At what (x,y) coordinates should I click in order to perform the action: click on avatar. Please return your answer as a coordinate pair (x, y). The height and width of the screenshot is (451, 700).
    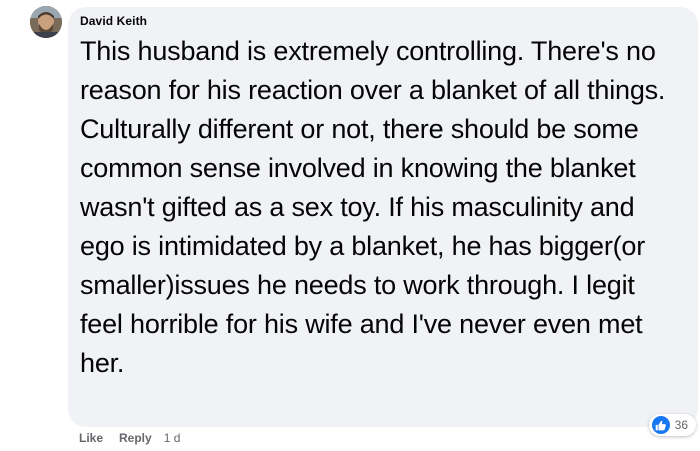
    Looking at the image, I should click on (46, 22).